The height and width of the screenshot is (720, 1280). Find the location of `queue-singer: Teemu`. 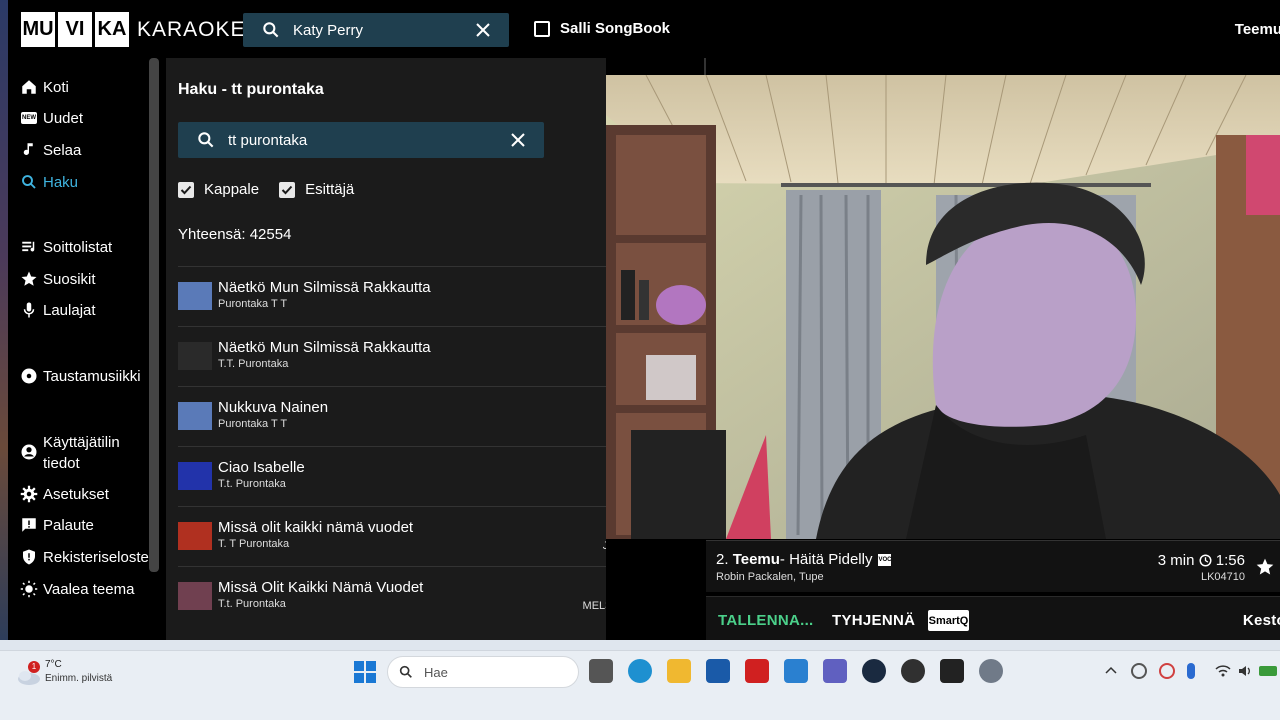

queue-singer: Teemu is located at coordinates (756, 559).